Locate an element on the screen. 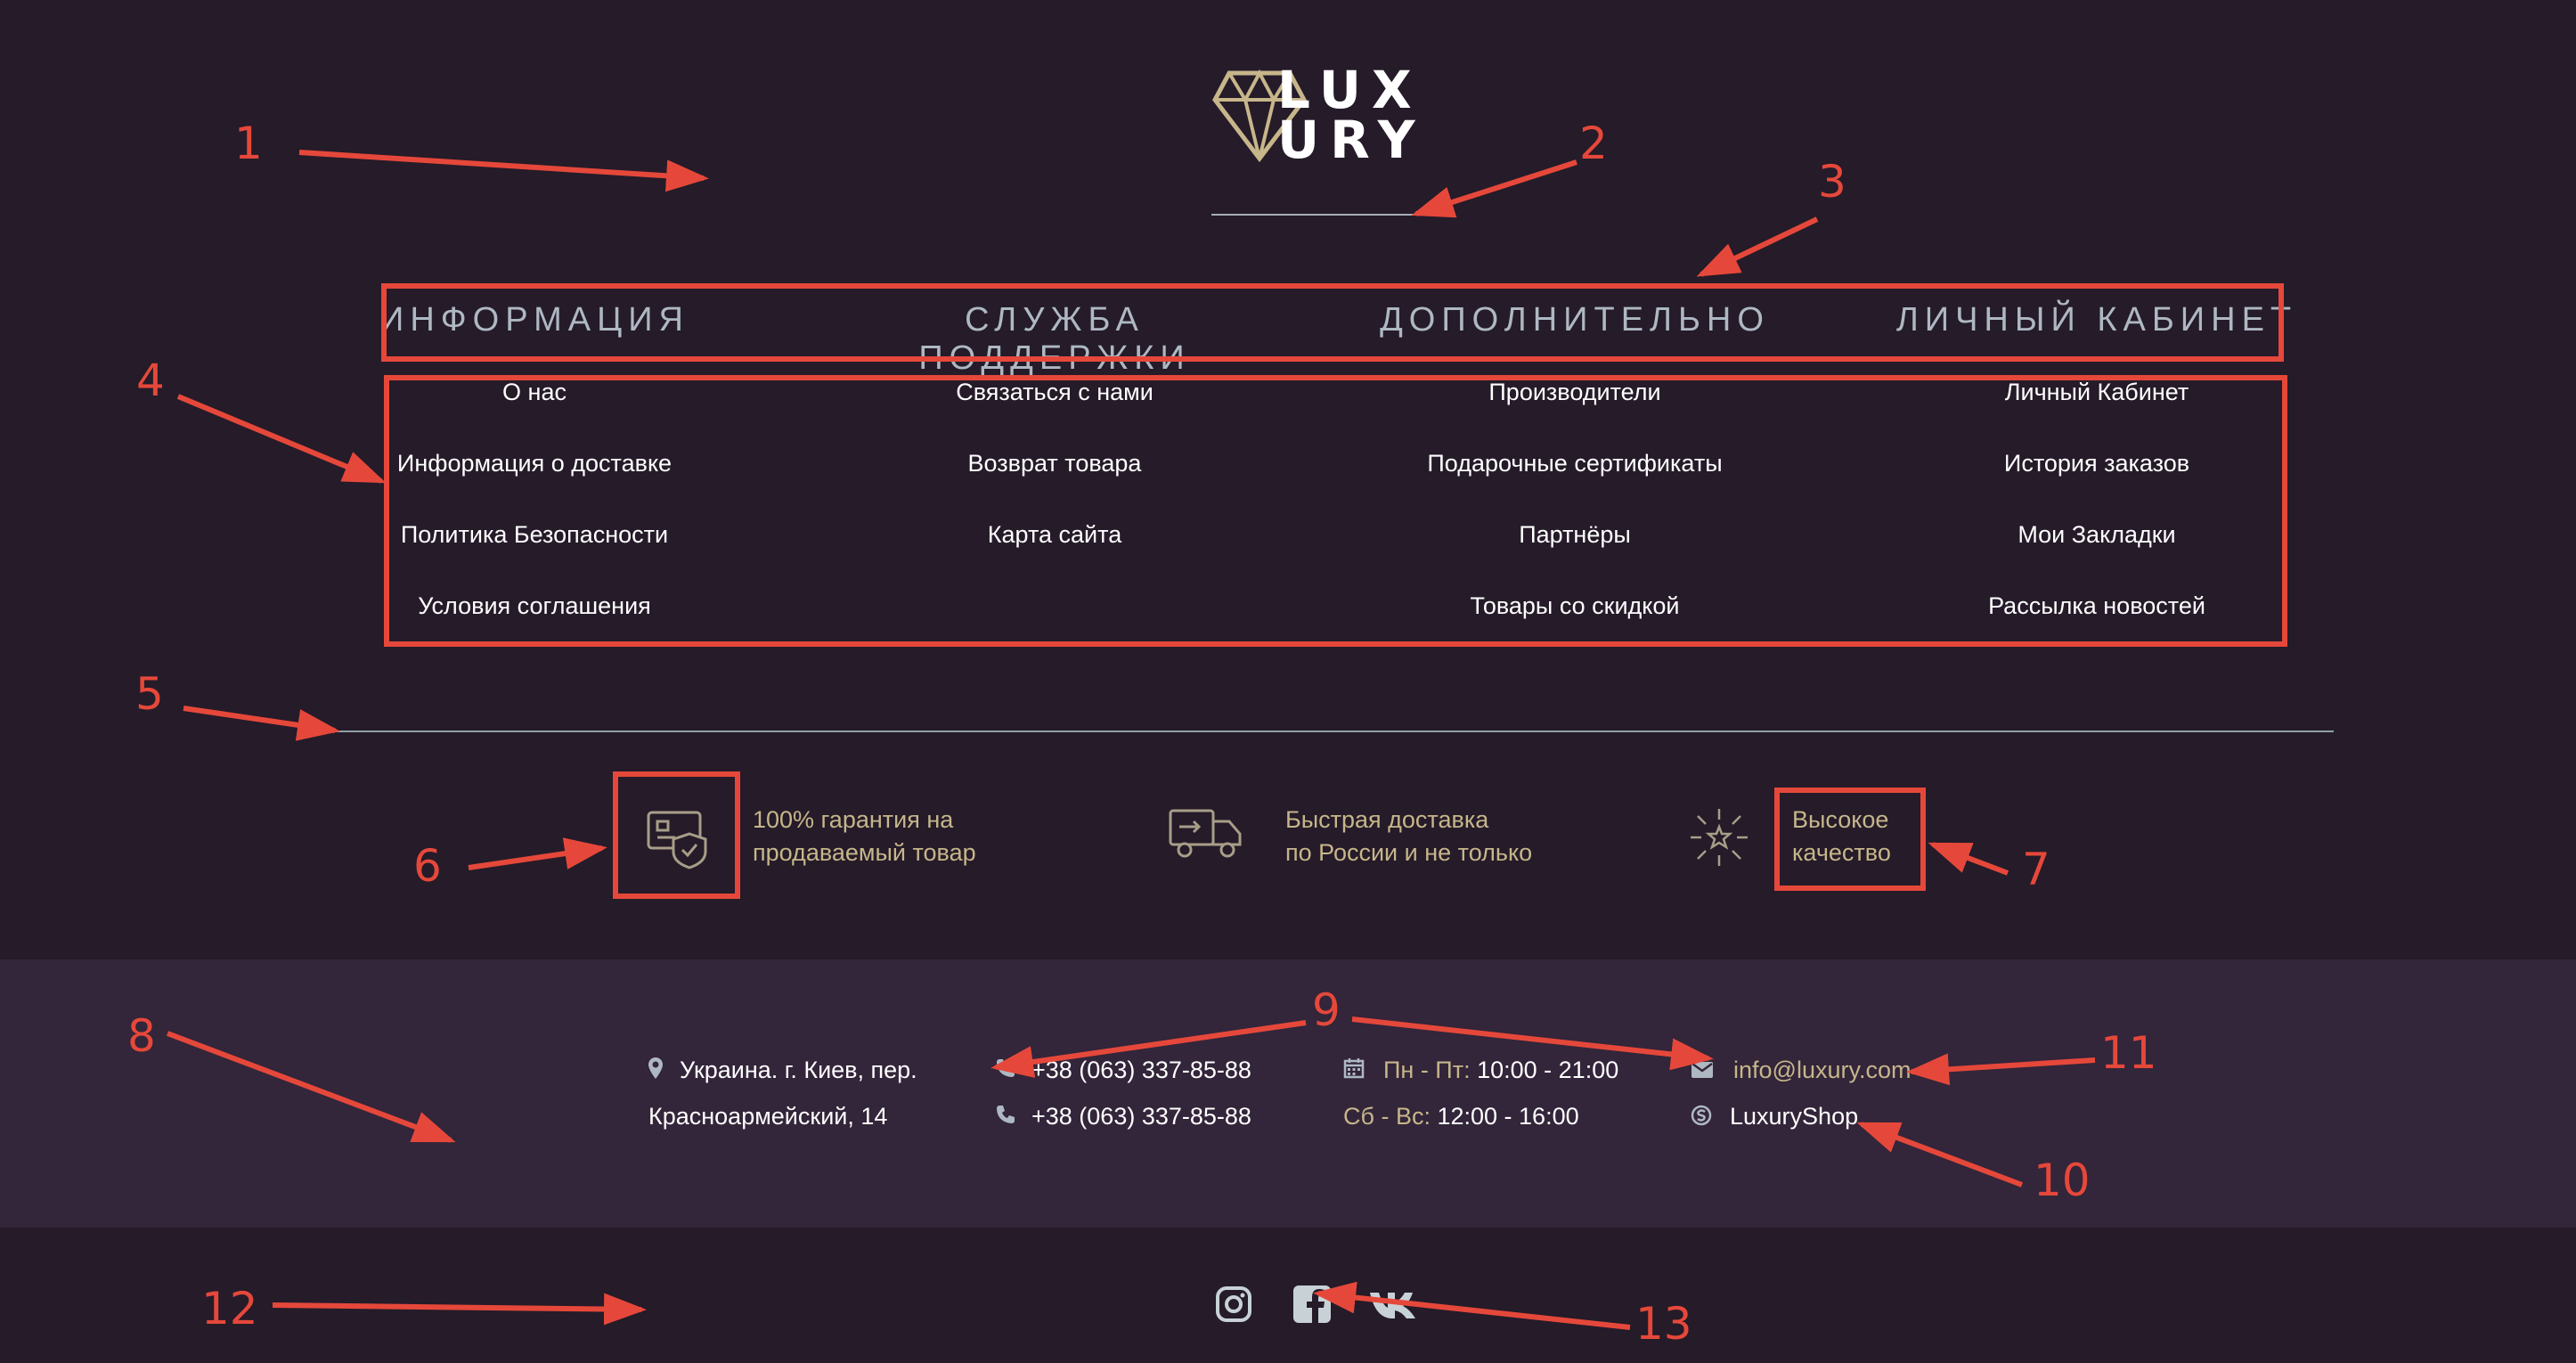  annotation-number-11: 11 is located at coordinates (2128, 1053).